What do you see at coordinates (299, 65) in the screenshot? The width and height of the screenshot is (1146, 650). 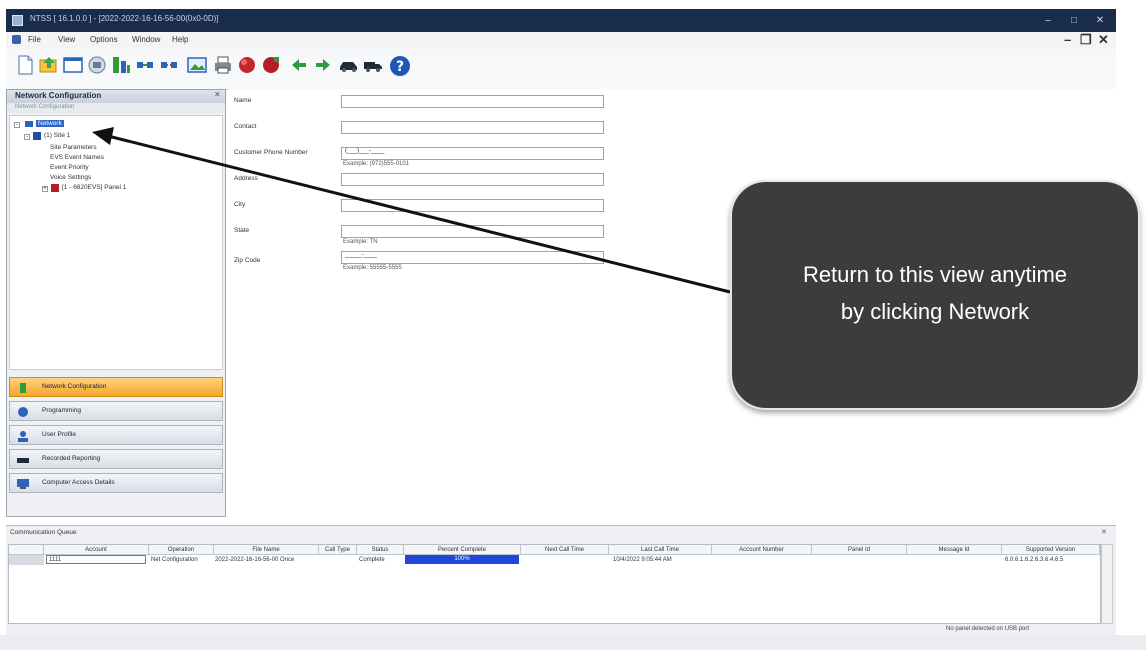 I see `arrow-left-icon` at bounding box center [299, 65].